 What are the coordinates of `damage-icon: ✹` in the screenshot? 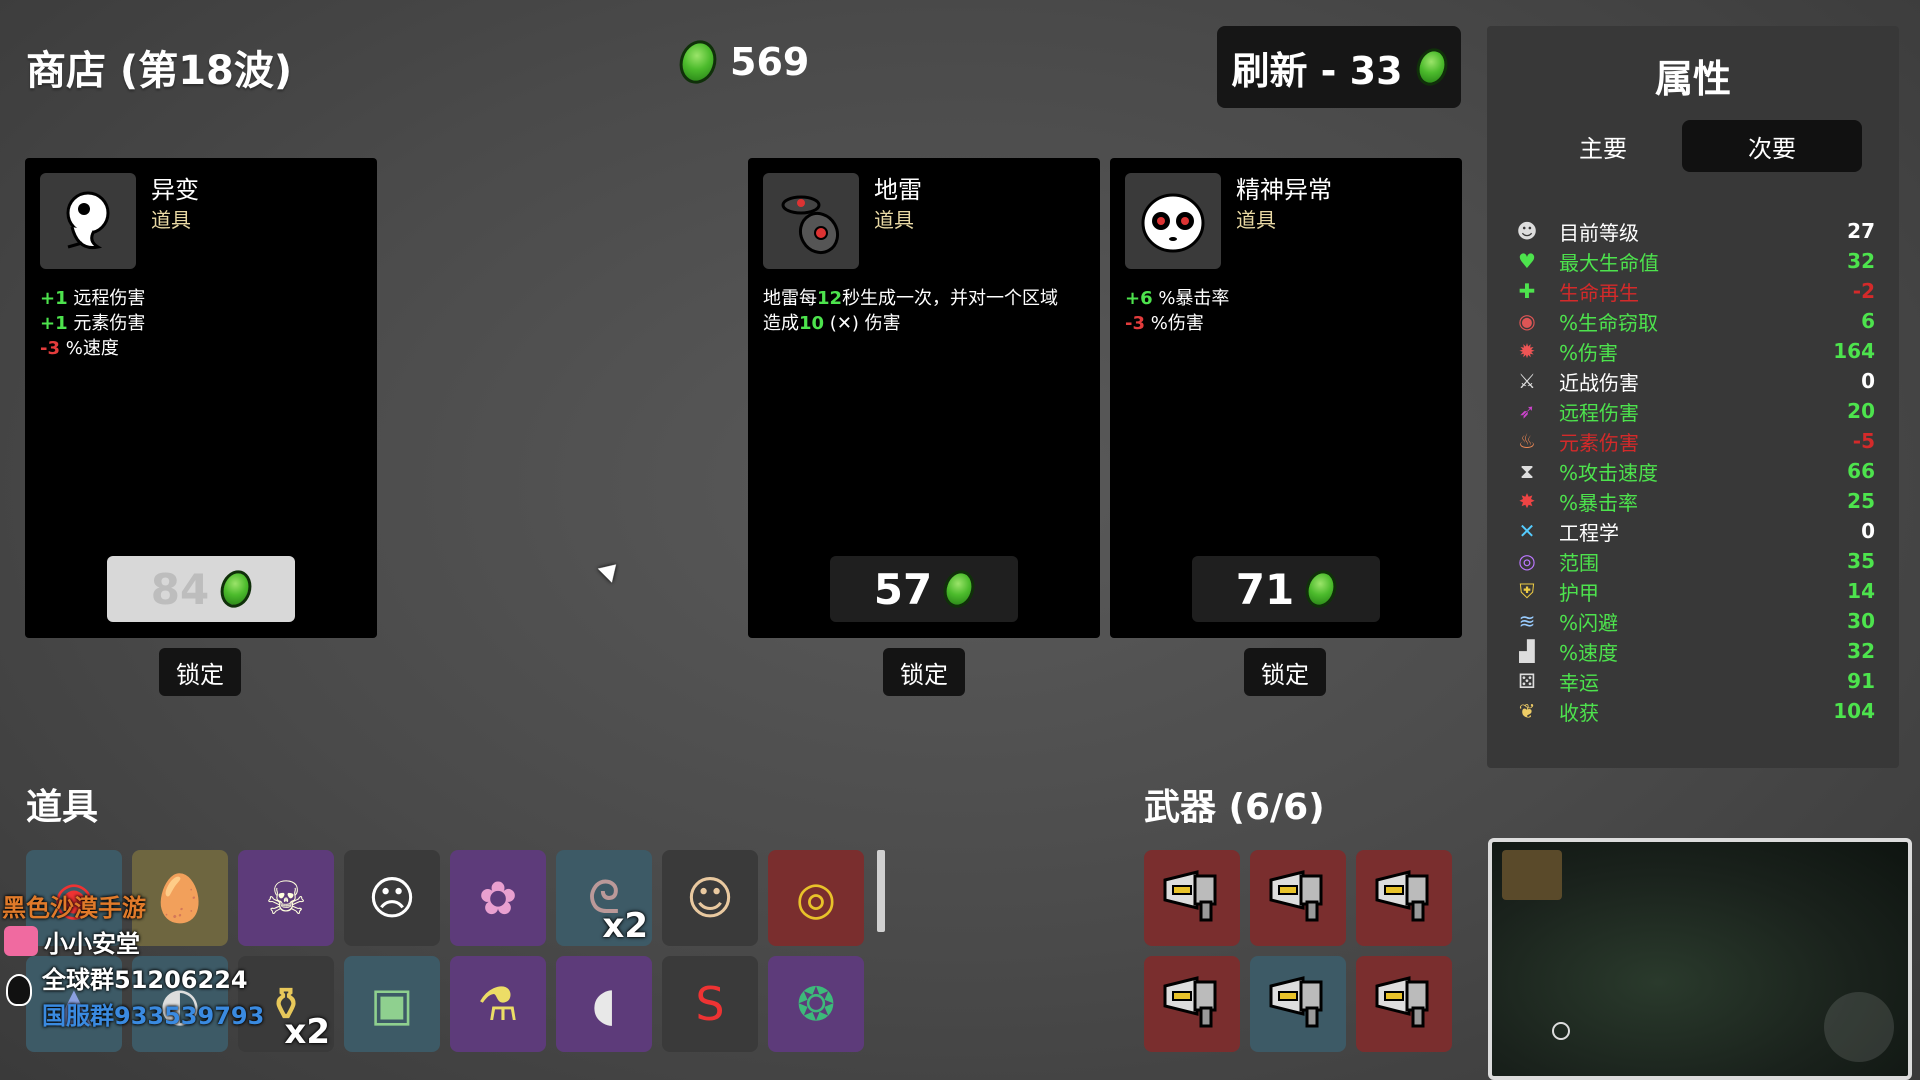 It's located at (1527, 351).